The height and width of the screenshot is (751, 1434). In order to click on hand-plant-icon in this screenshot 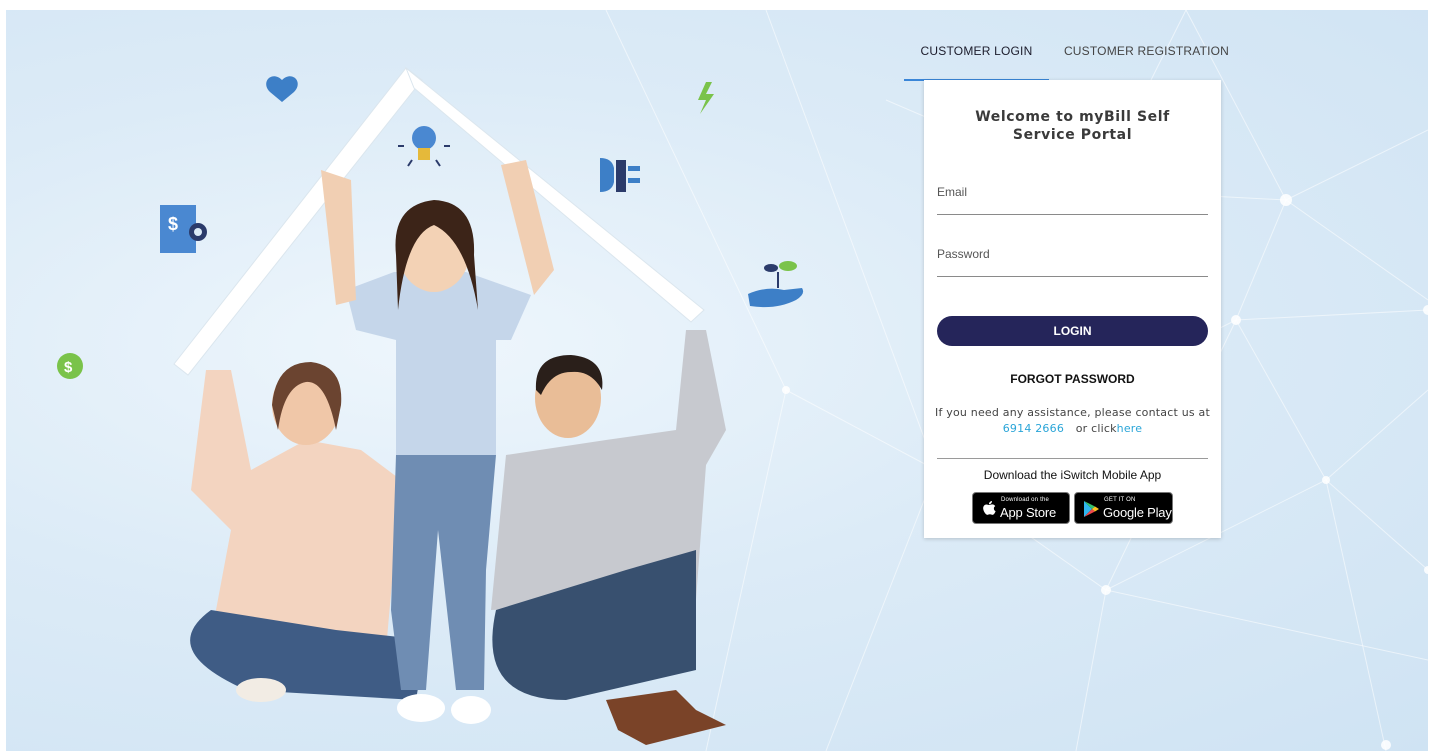, I will do `click(776, 284)`.